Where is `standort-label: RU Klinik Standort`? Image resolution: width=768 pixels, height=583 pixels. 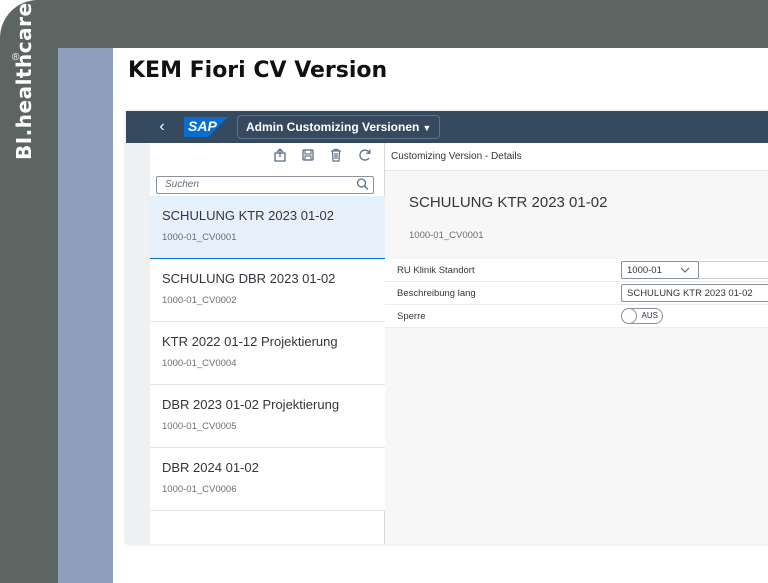 standort-label: RU Klinik Standort is located at coordinates (436, 270).